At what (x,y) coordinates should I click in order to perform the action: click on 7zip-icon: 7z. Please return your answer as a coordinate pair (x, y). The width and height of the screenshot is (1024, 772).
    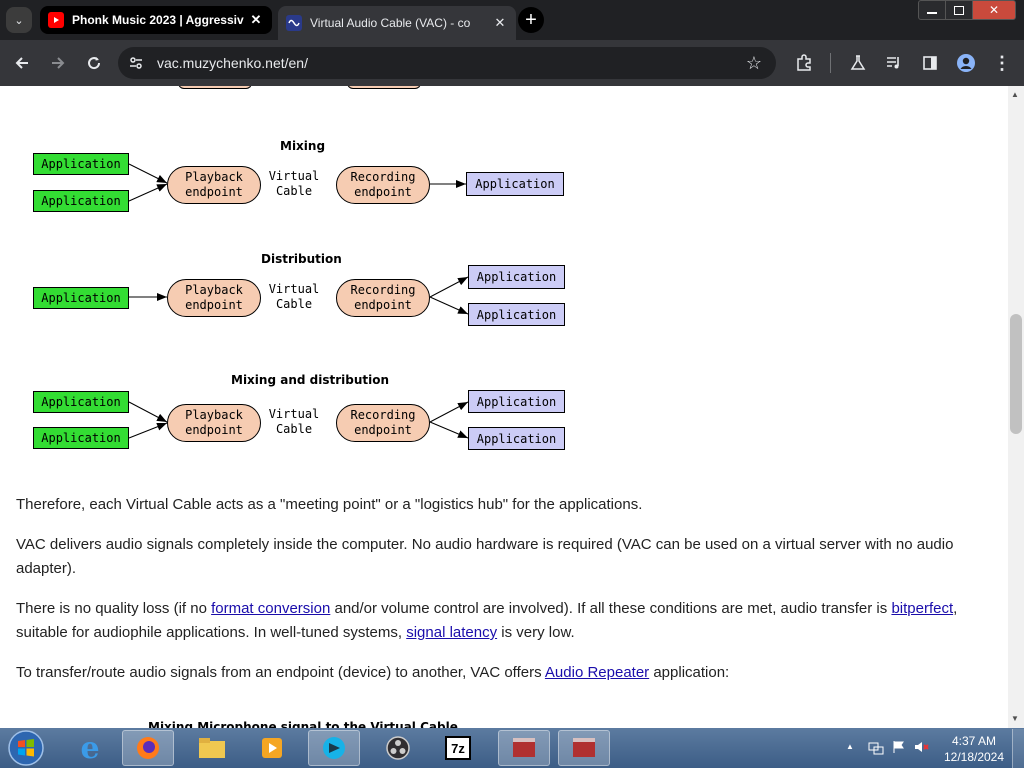
    Looking at the image, I should click on (458, 748).